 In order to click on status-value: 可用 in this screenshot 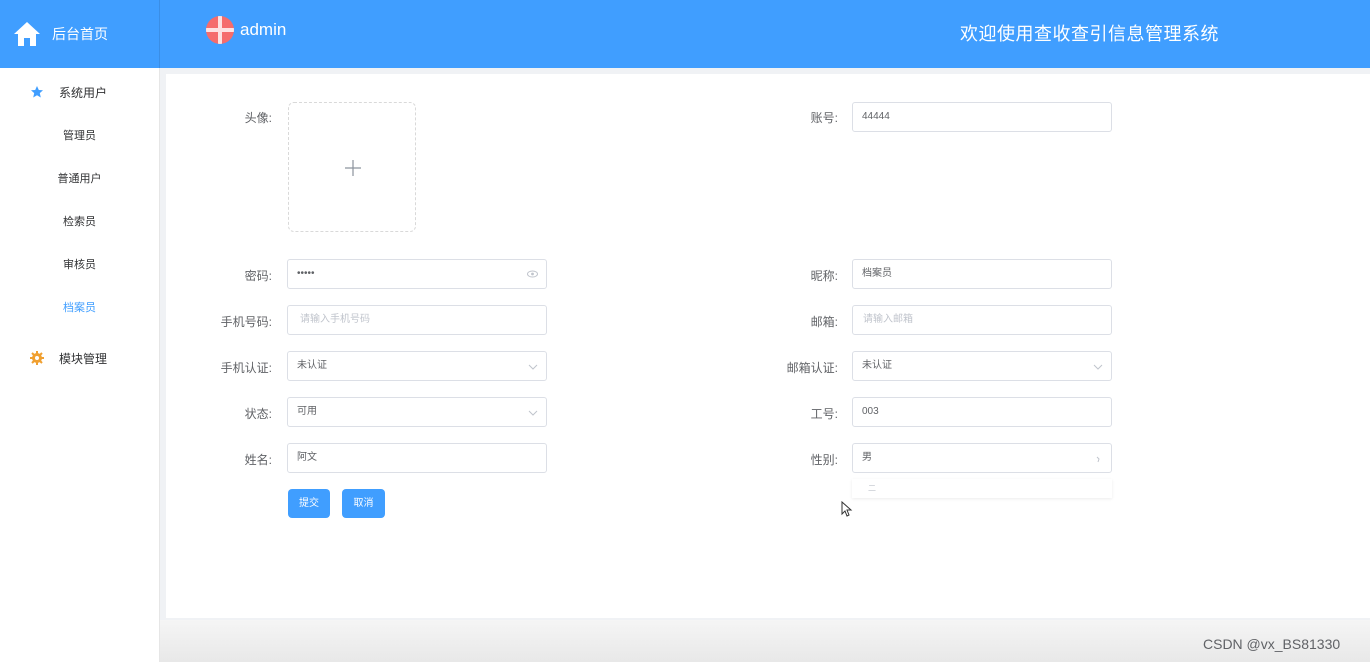, I will do `click(307, 411)`.